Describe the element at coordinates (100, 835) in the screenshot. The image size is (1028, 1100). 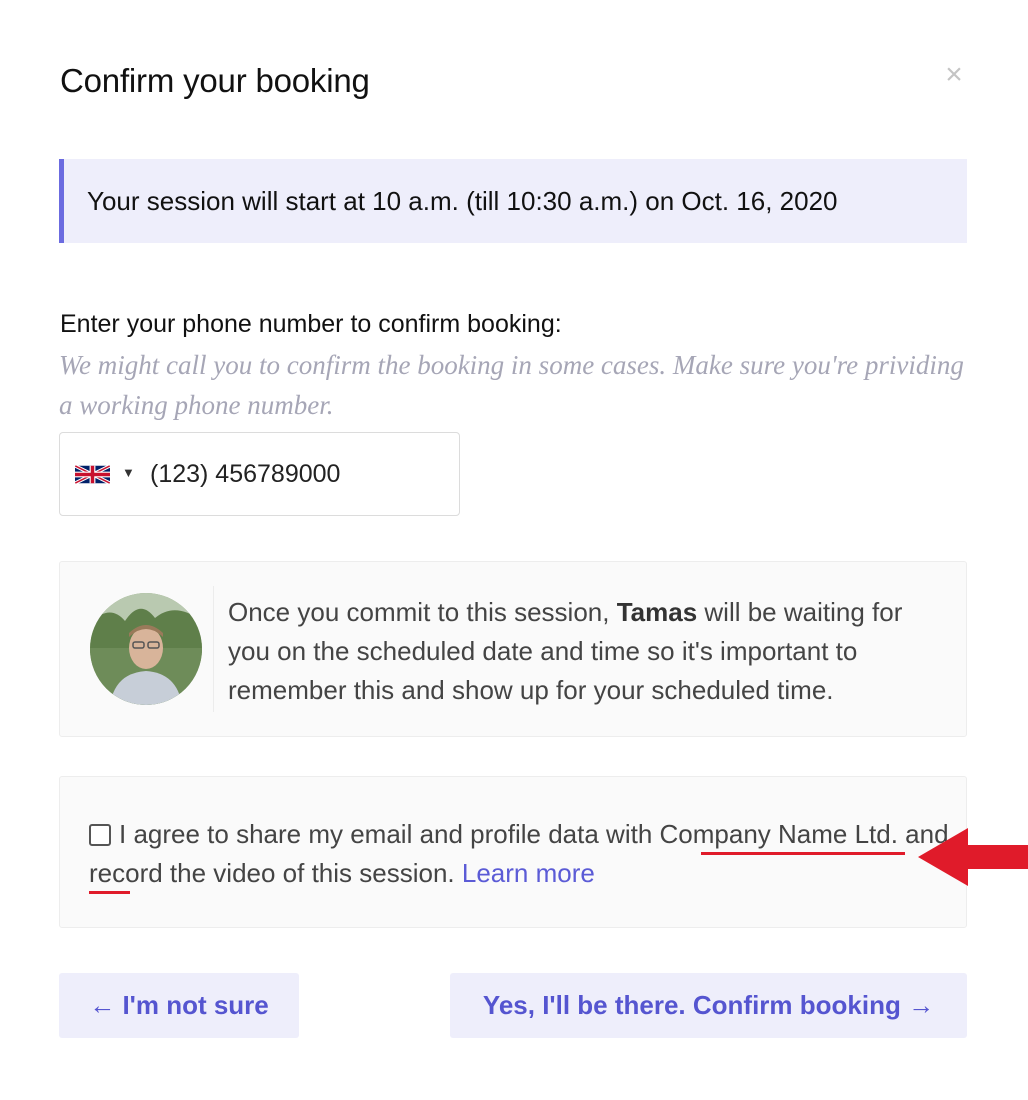
I see `consent-checkbox` at that location.